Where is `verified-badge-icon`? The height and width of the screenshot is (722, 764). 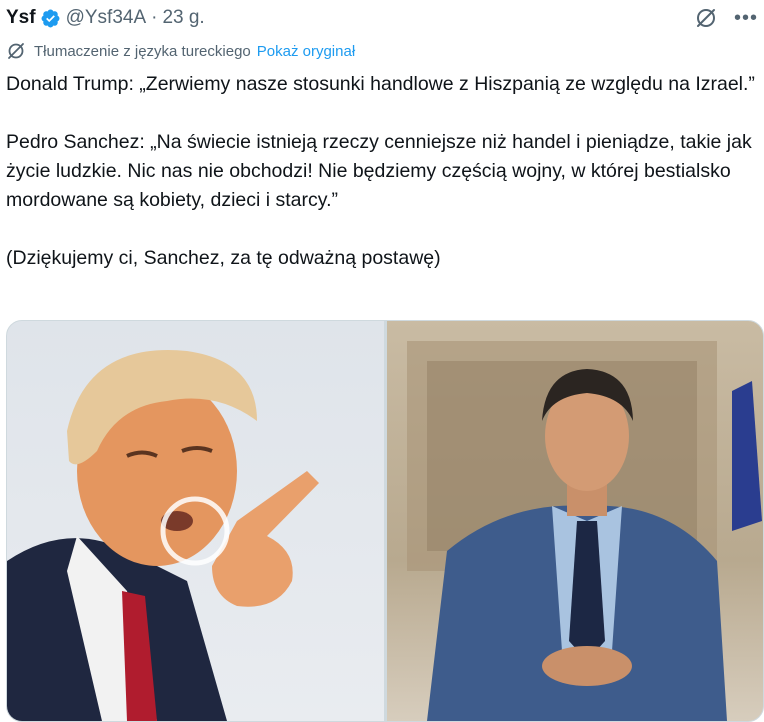 verified-badge-icon is located at coordinates (50, 18).